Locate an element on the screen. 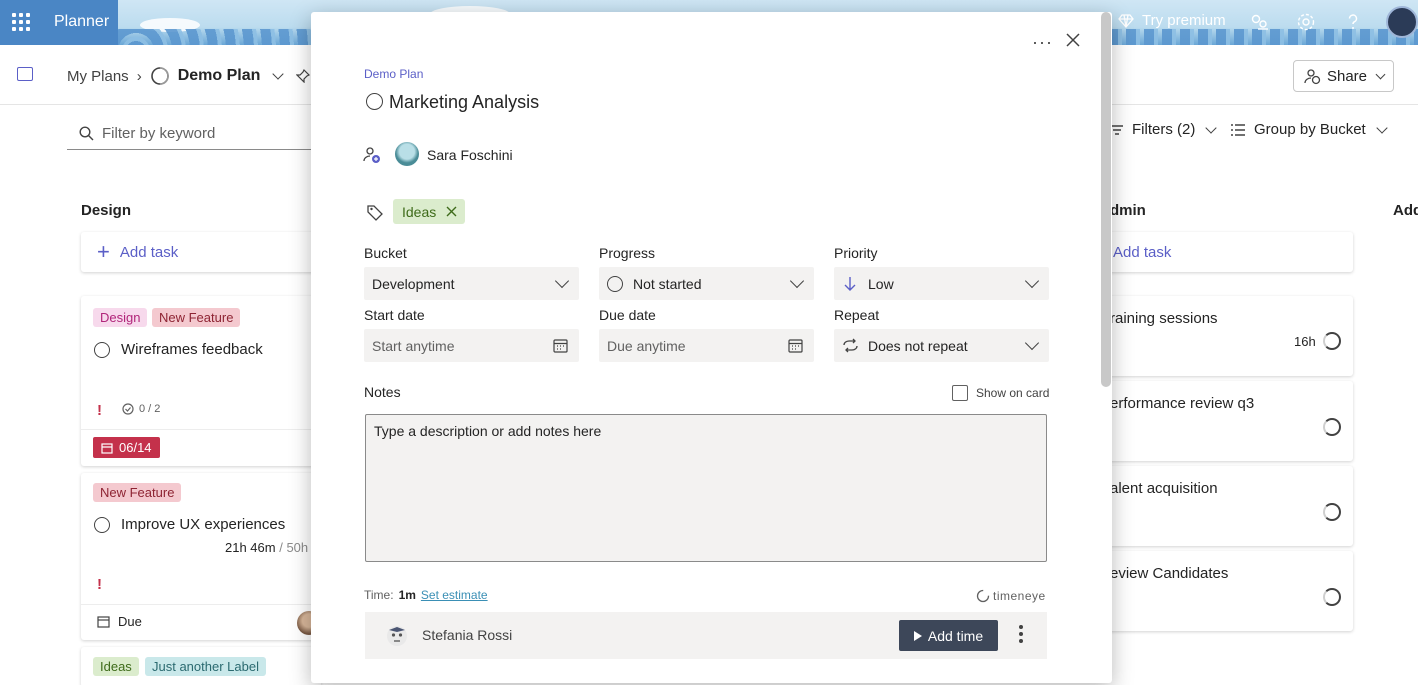 This screenshot has height=685, width=1418. task-title: Marketing Analysis is located at coordinates (464, 102).